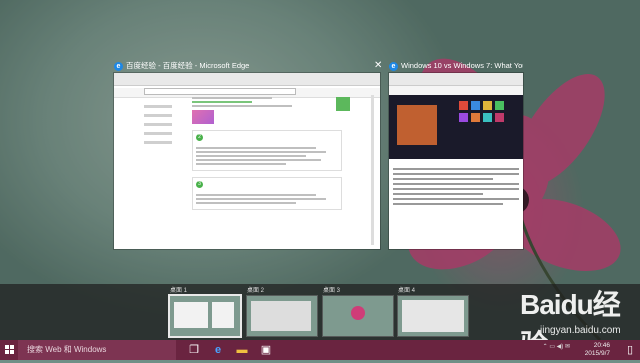 This screenshot has height=363, width=640. I want to click on clock: 20:46 2015/9/7, so click(597, 350).